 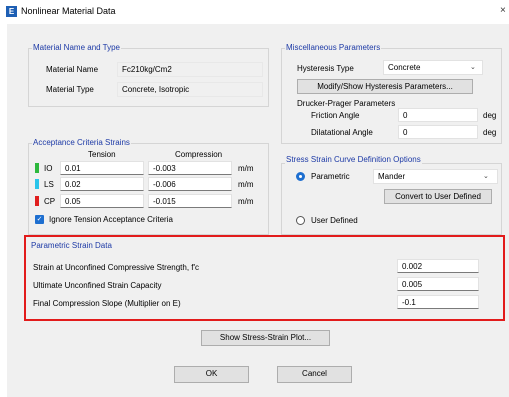 I want to click on friction-angle-field: 0, so click(x=438, y=115).